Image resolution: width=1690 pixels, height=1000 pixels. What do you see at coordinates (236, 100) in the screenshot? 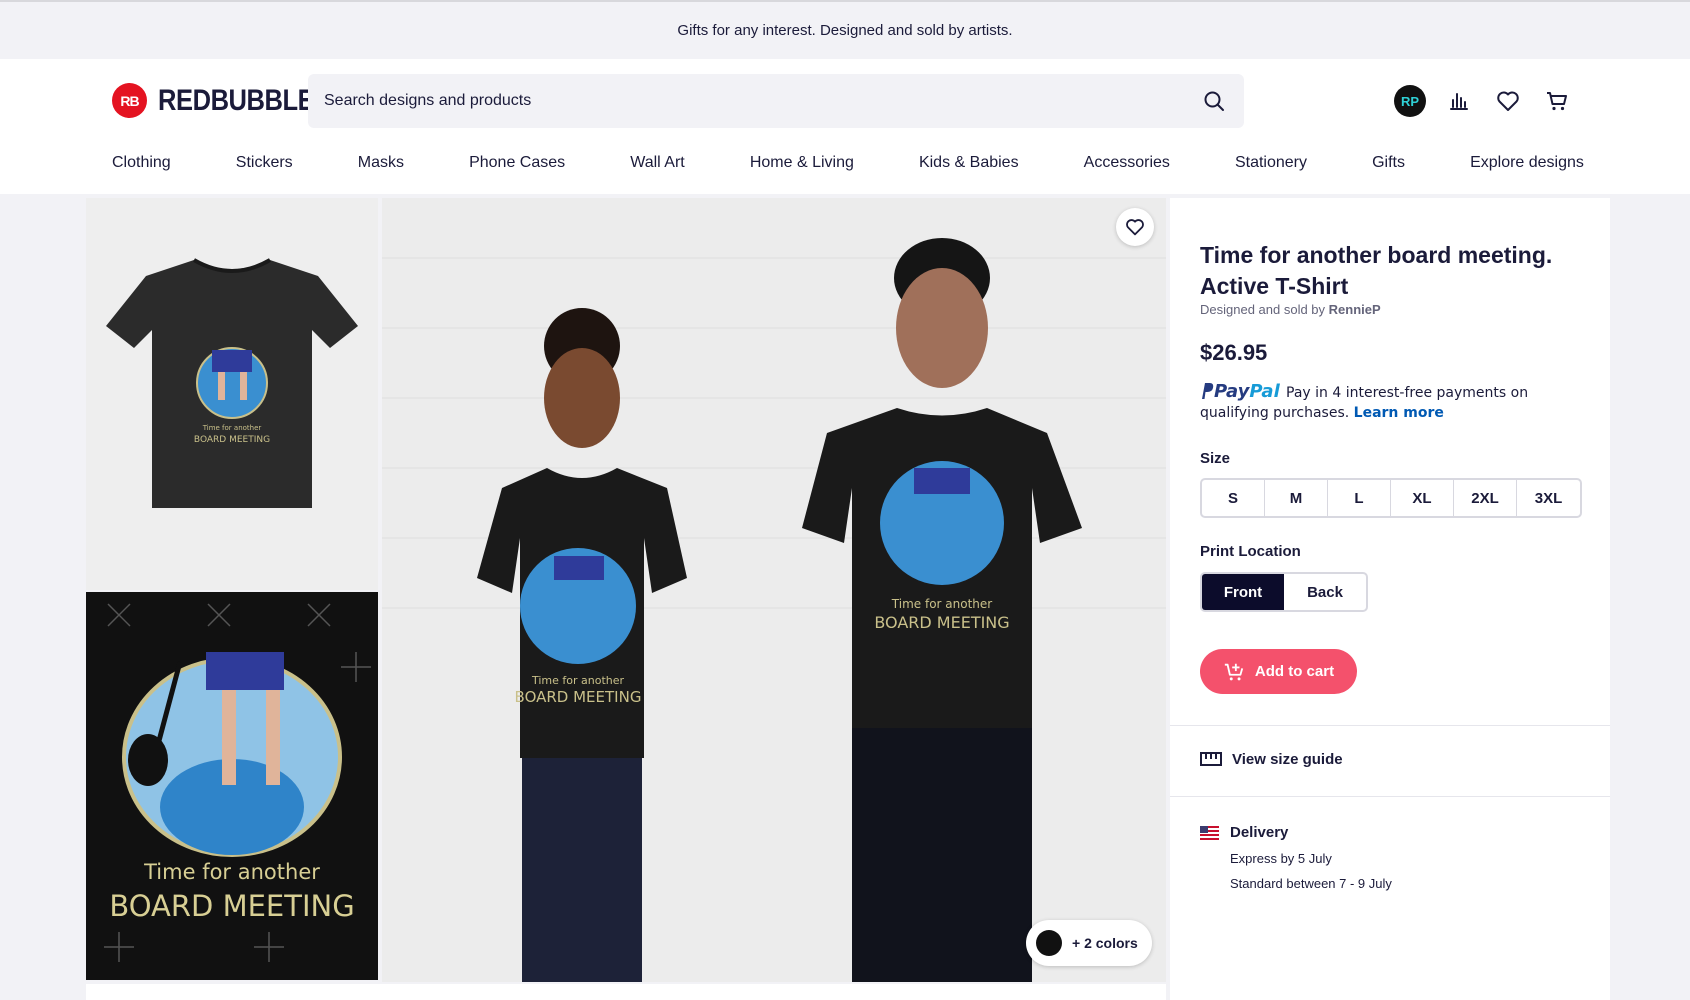
I see `logo-wordmark: REDBUBBLE` at bounding box center [236, 100].